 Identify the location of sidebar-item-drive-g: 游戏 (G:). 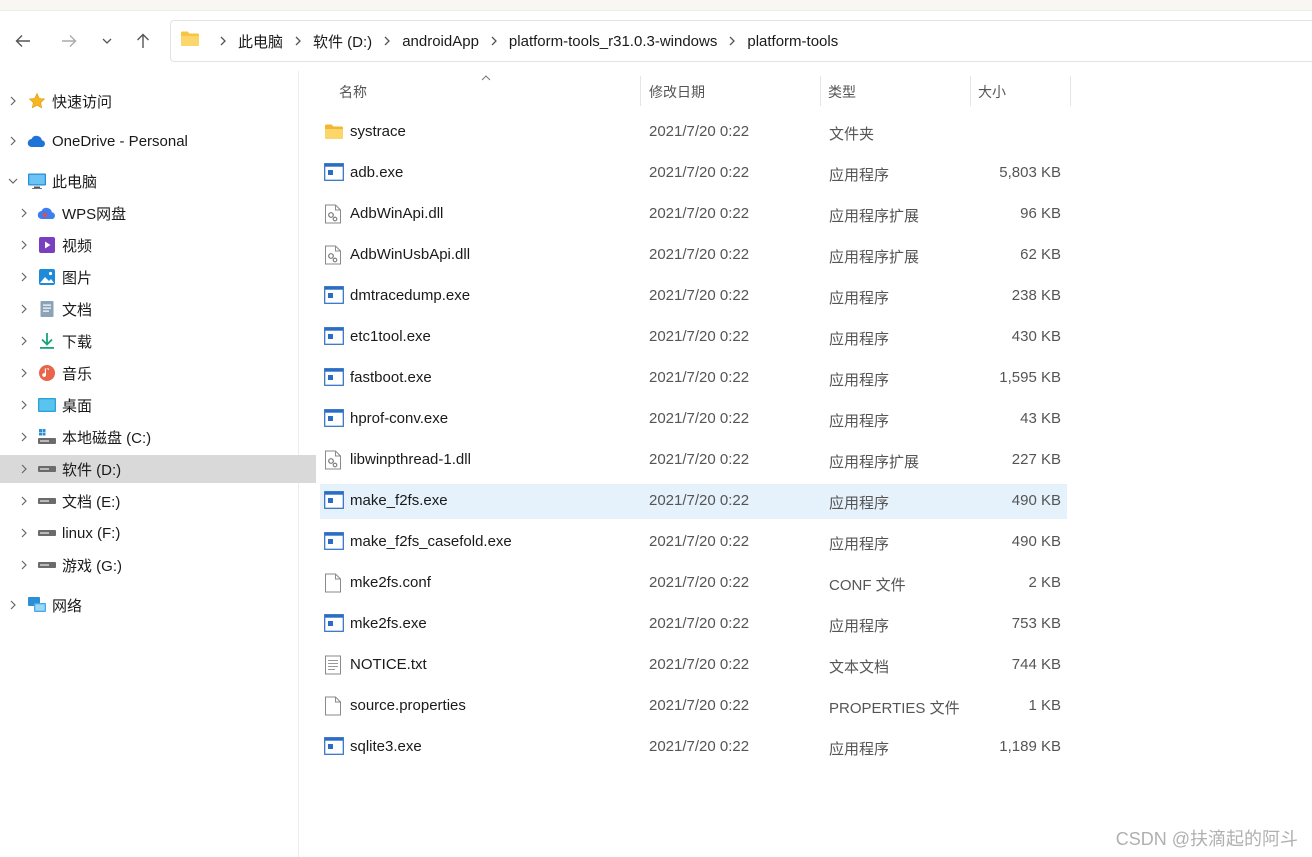
(158, 565).